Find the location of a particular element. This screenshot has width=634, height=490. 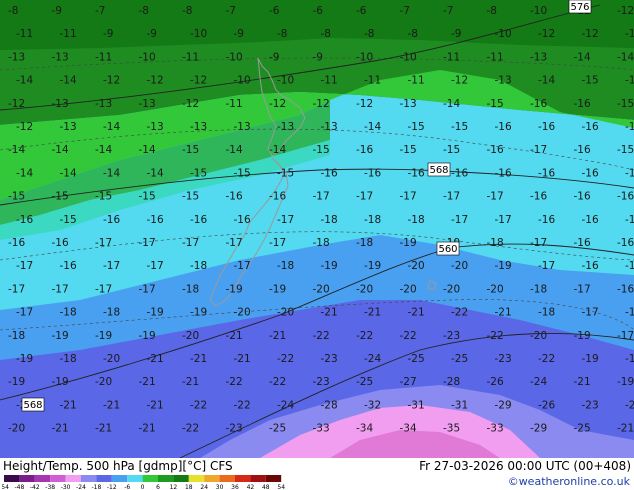

temperature-value: -26 is located at coordinates (495, 382).